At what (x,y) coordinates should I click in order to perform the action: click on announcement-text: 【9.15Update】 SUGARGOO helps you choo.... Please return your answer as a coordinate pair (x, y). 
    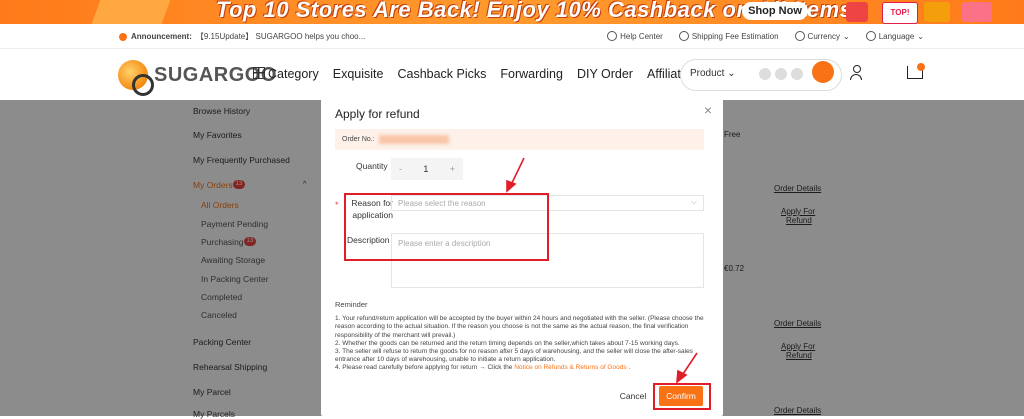
    Looking at the image, I should click on (280, 36).